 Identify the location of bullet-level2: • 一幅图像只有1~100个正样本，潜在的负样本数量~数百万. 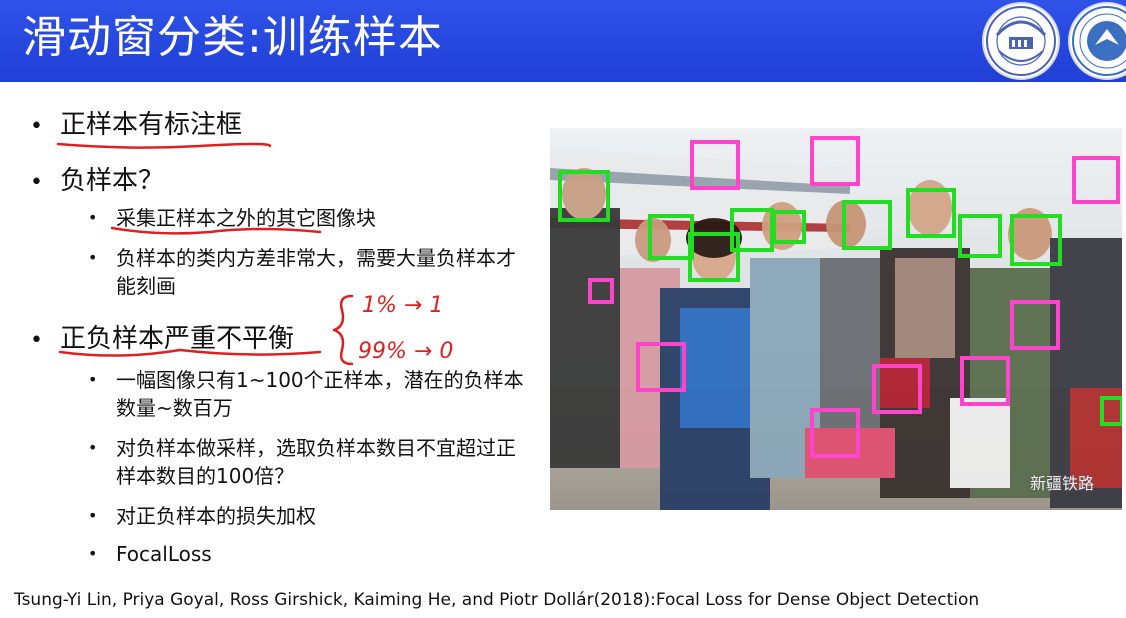
(308, 394).